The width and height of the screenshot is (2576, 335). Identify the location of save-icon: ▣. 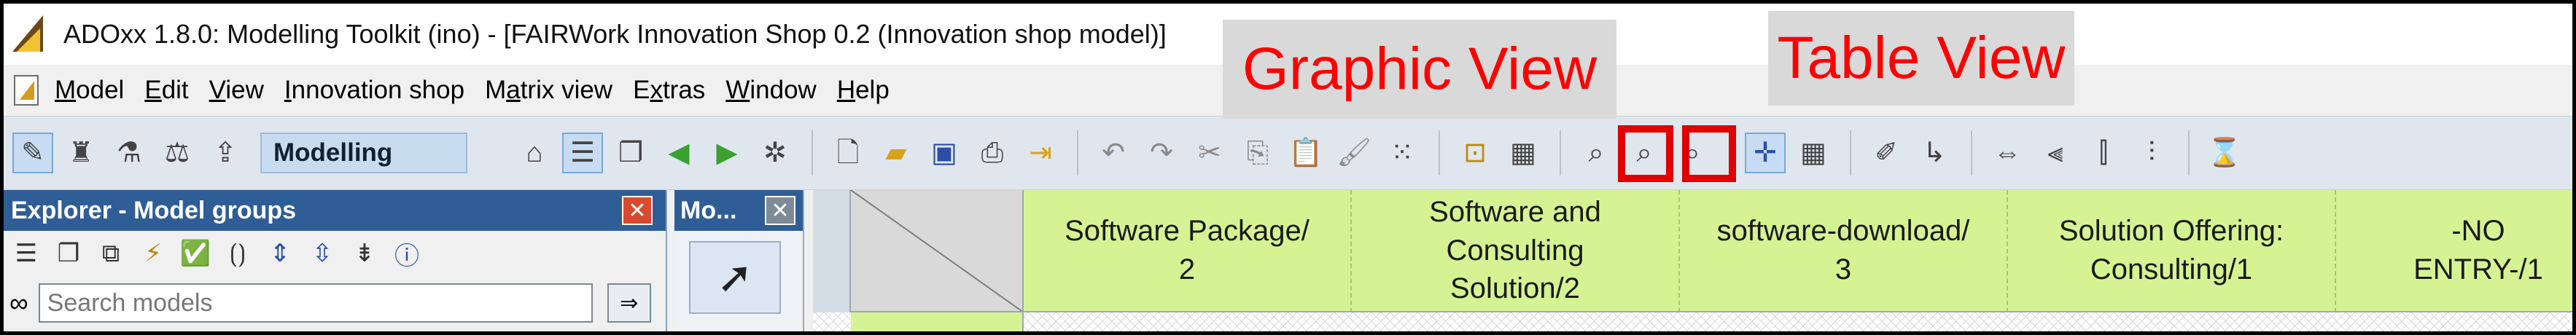
(944, 153).